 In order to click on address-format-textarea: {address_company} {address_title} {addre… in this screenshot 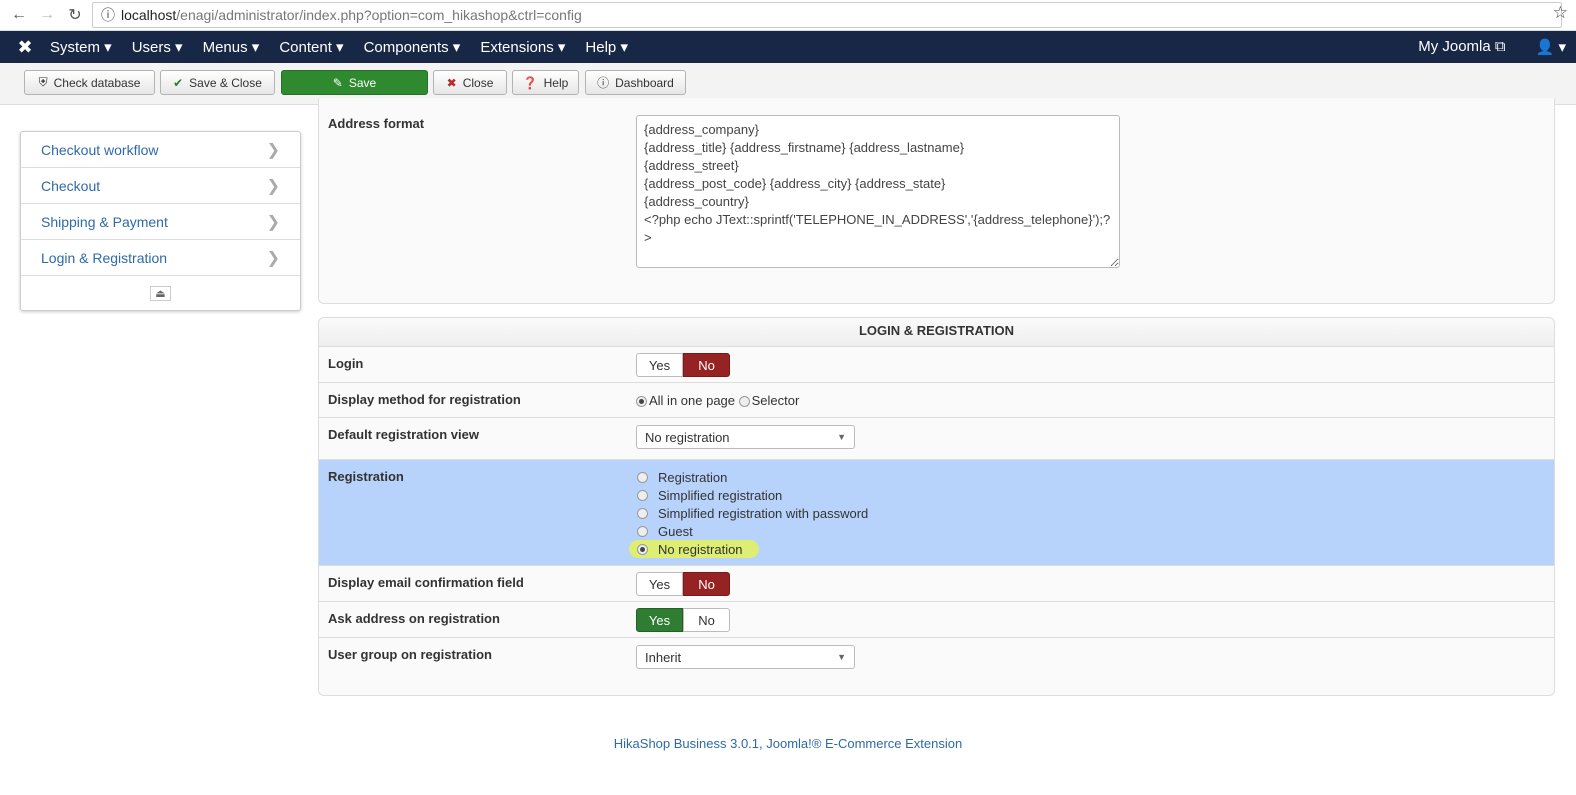, I will do `click(878, 191)`.